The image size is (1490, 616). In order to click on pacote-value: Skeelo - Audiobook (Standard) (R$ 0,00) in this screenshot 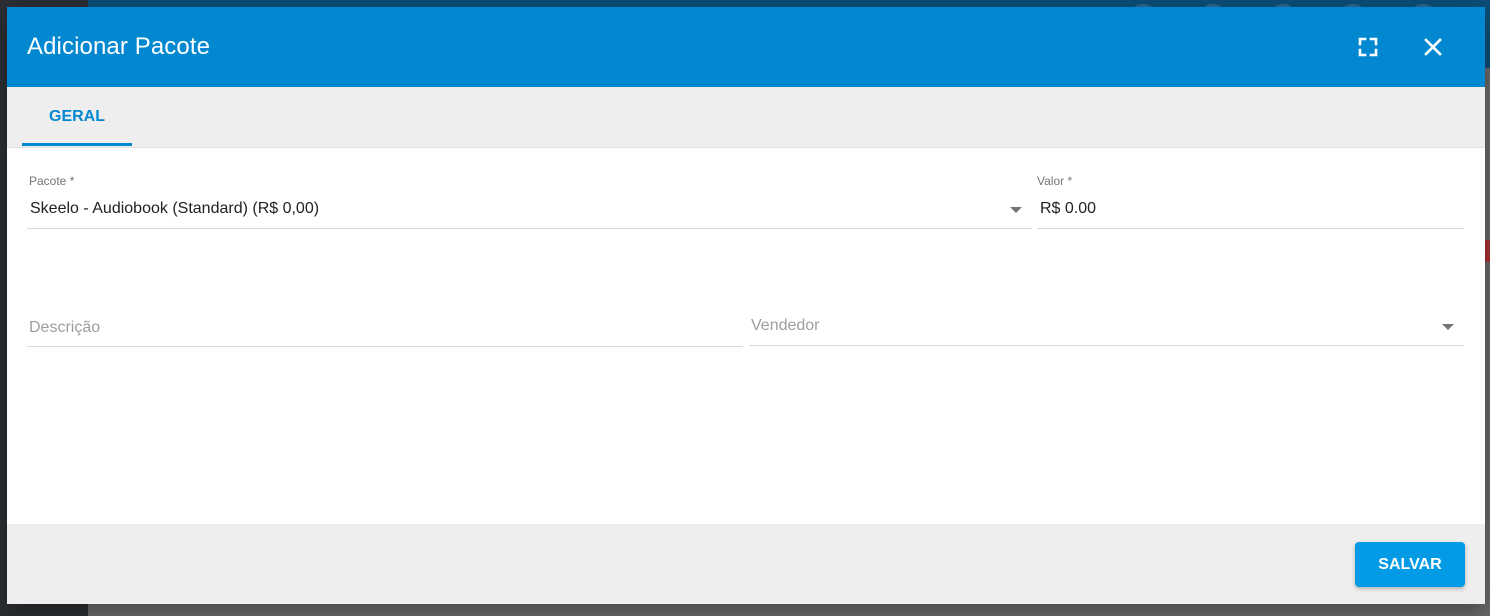, I will do `click(175, 208)`.